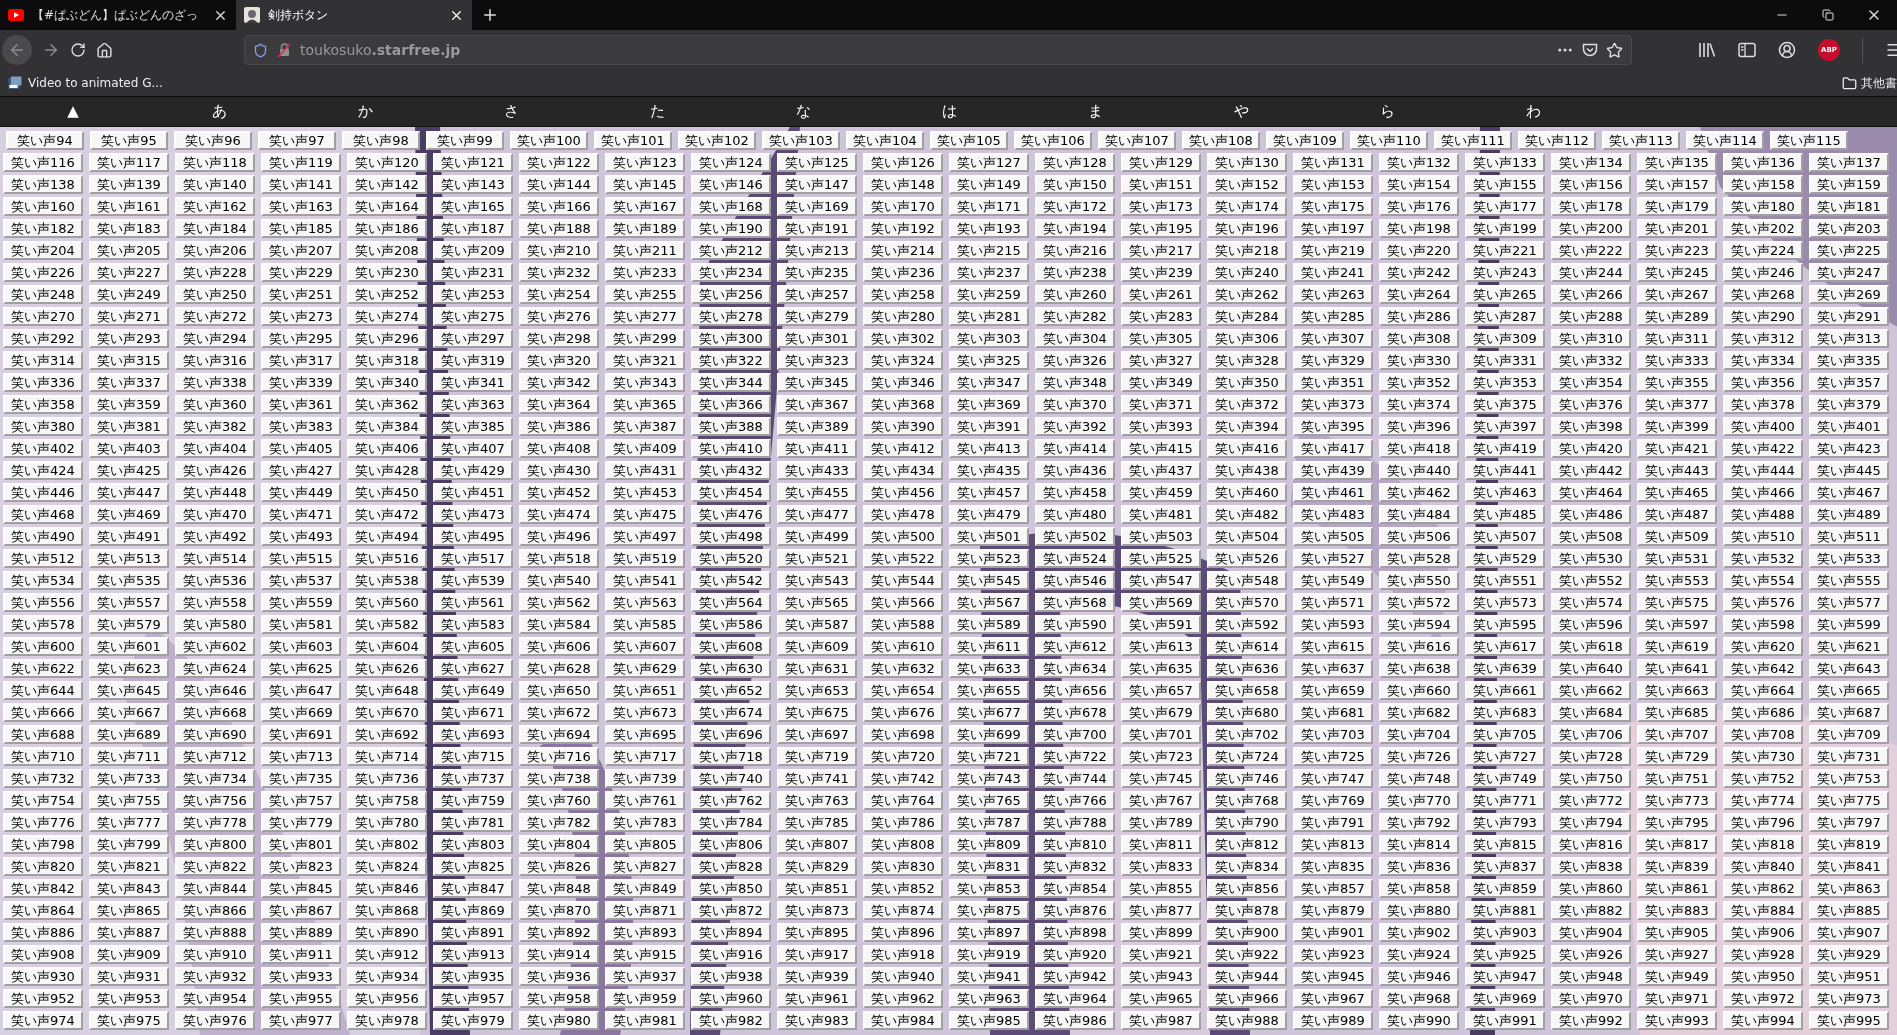 This screenshot has height=1035, width=1897. I want to click on sound-button: 笑い声171, so click(989, 206).